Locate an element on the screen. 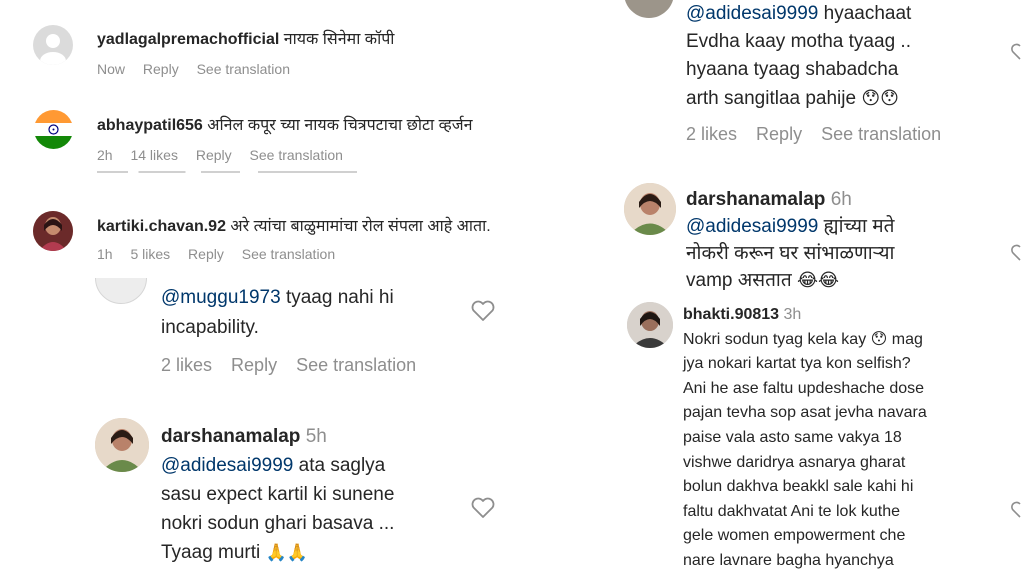 Image resolution: width=1024 pixels, height=574 pixels. comment-text: Nokri sodun tyag kela kay is located at coordinates (775, 339).